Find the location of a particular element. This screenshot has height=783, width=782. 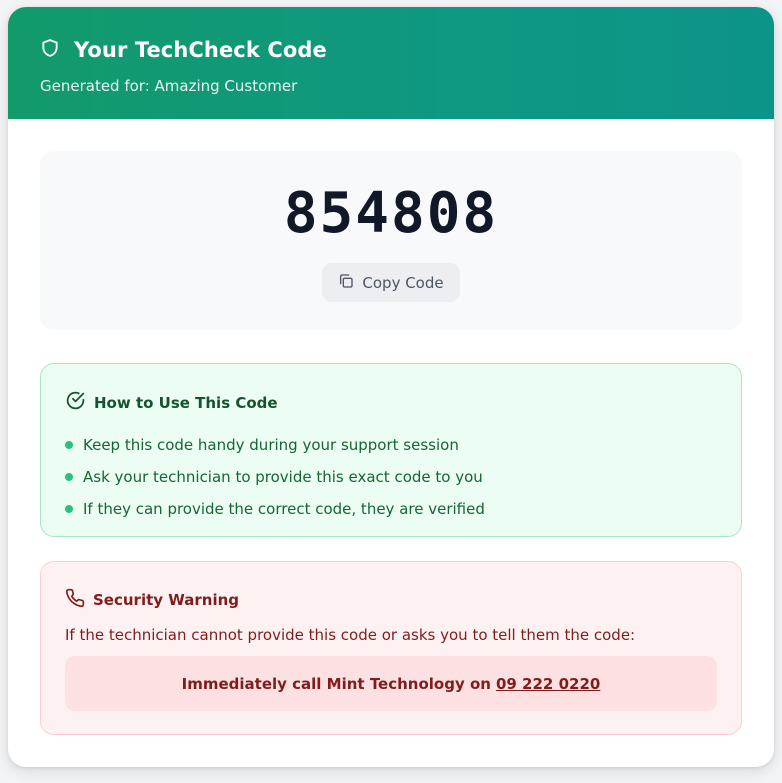

shield-icon is located at coordinates (50, 50).